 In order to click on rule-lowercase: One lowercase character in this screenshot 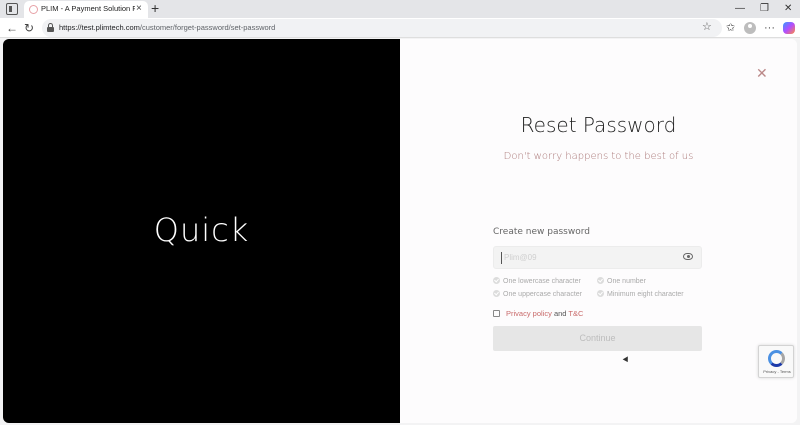, I will do `click(537, 281)`.